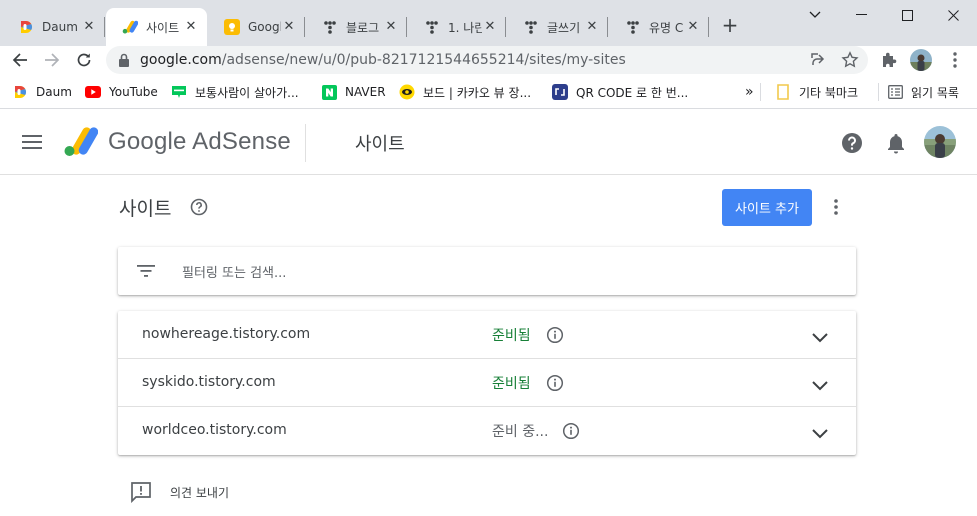 This screenshot has width=977, height=516. I want to click on puzzle-icon, so click(890, 59).